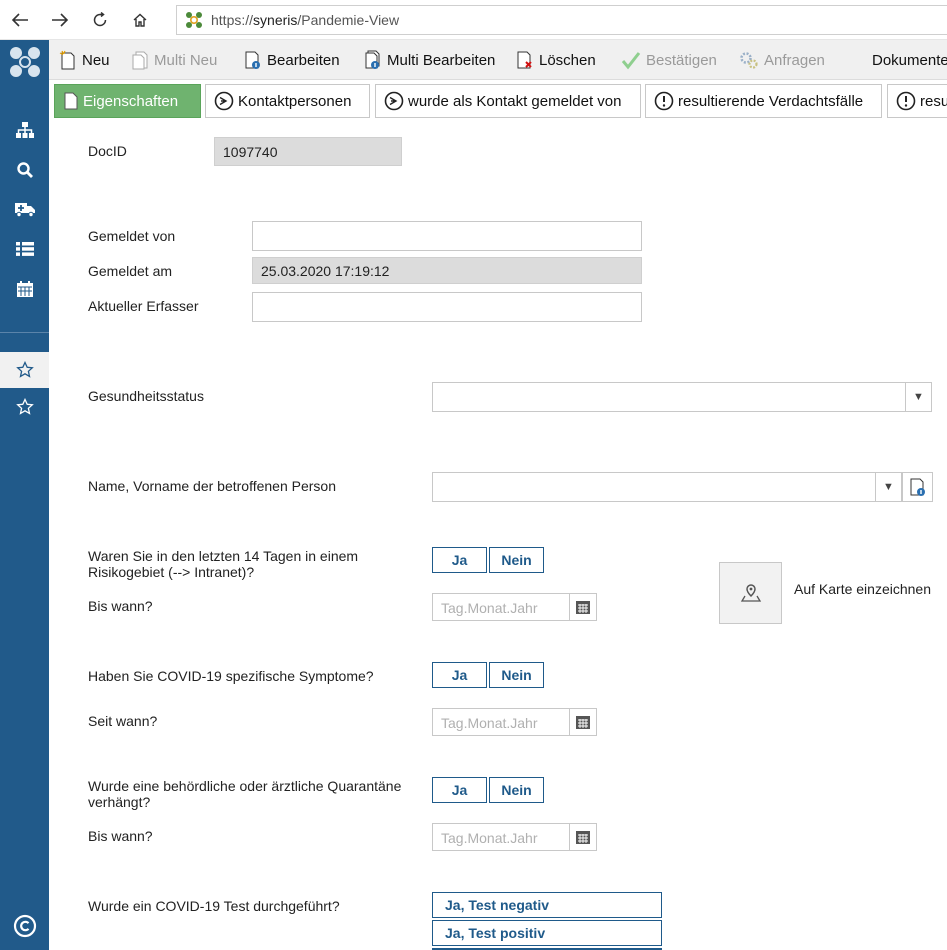  I want to click on document-icon, so click(71, 101).